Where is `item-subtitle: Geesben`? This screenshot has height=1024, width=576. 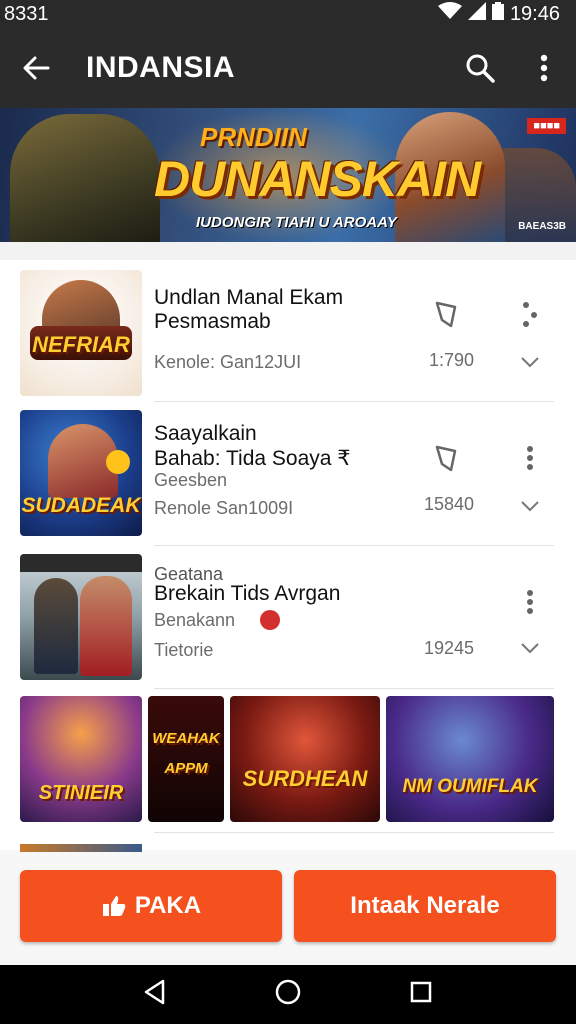
item-subtitle: Geesben is located at coordinates (191, 480).